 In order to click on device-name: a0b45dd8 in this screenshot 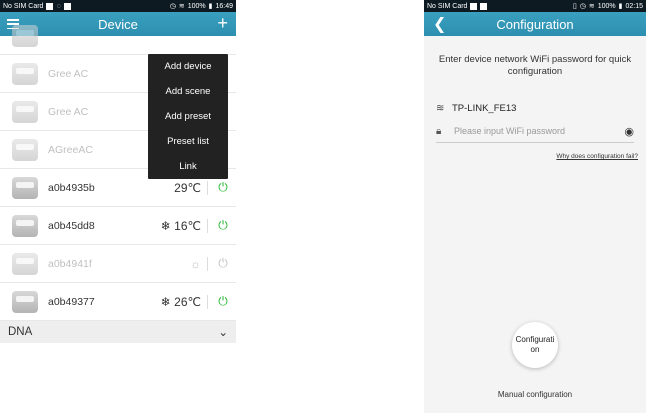, I will do `click(71, 225)`.